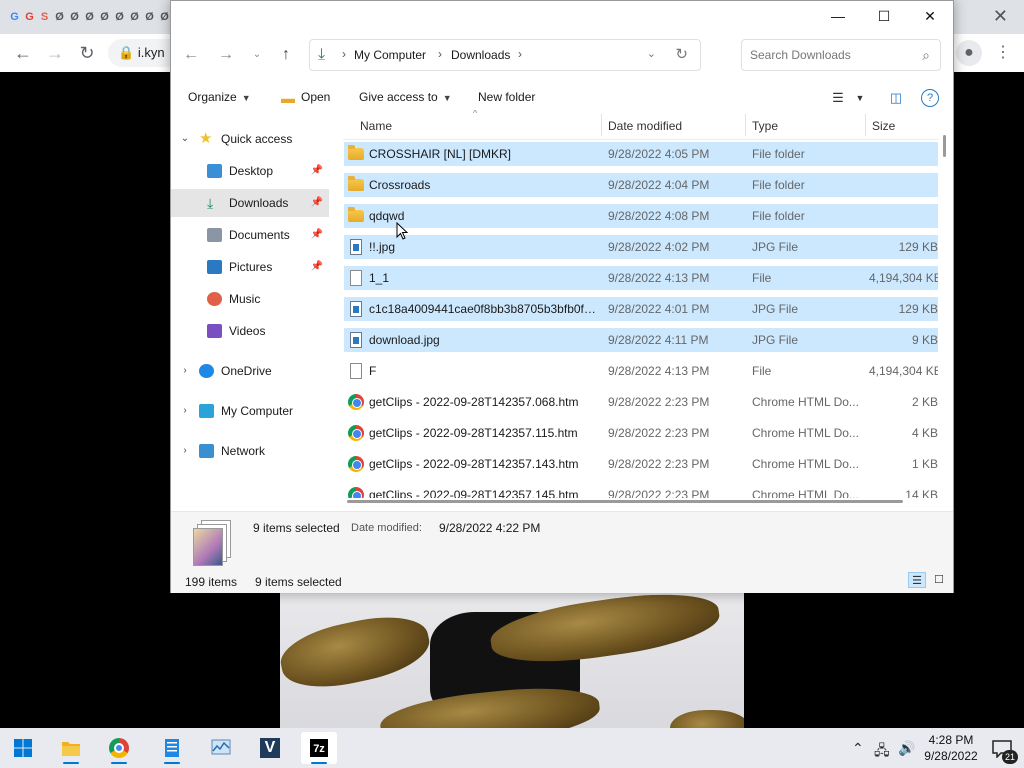  I want to click on file-row: F 9/28/2022 4:13 PM File 4,194,304 KB, so click(641, 371).